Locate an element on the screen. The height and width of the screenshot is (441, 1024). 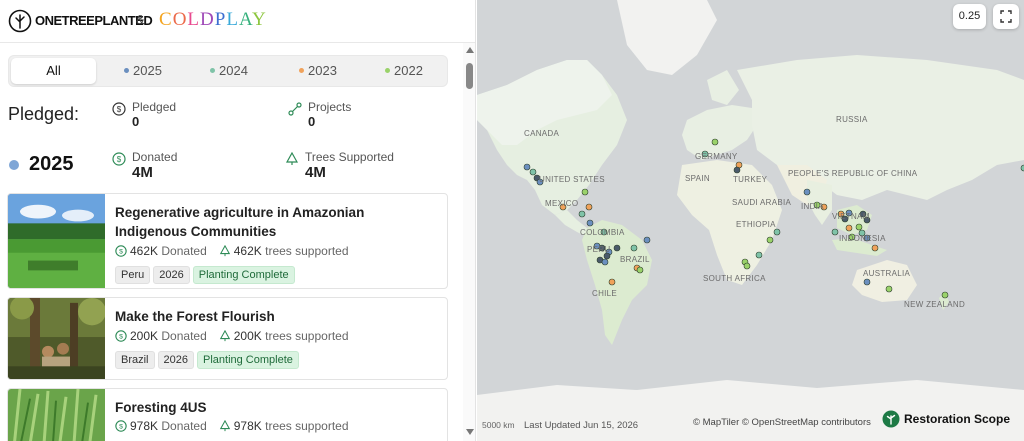
project-trees-value: 462K is located at coordinates (247, 251).